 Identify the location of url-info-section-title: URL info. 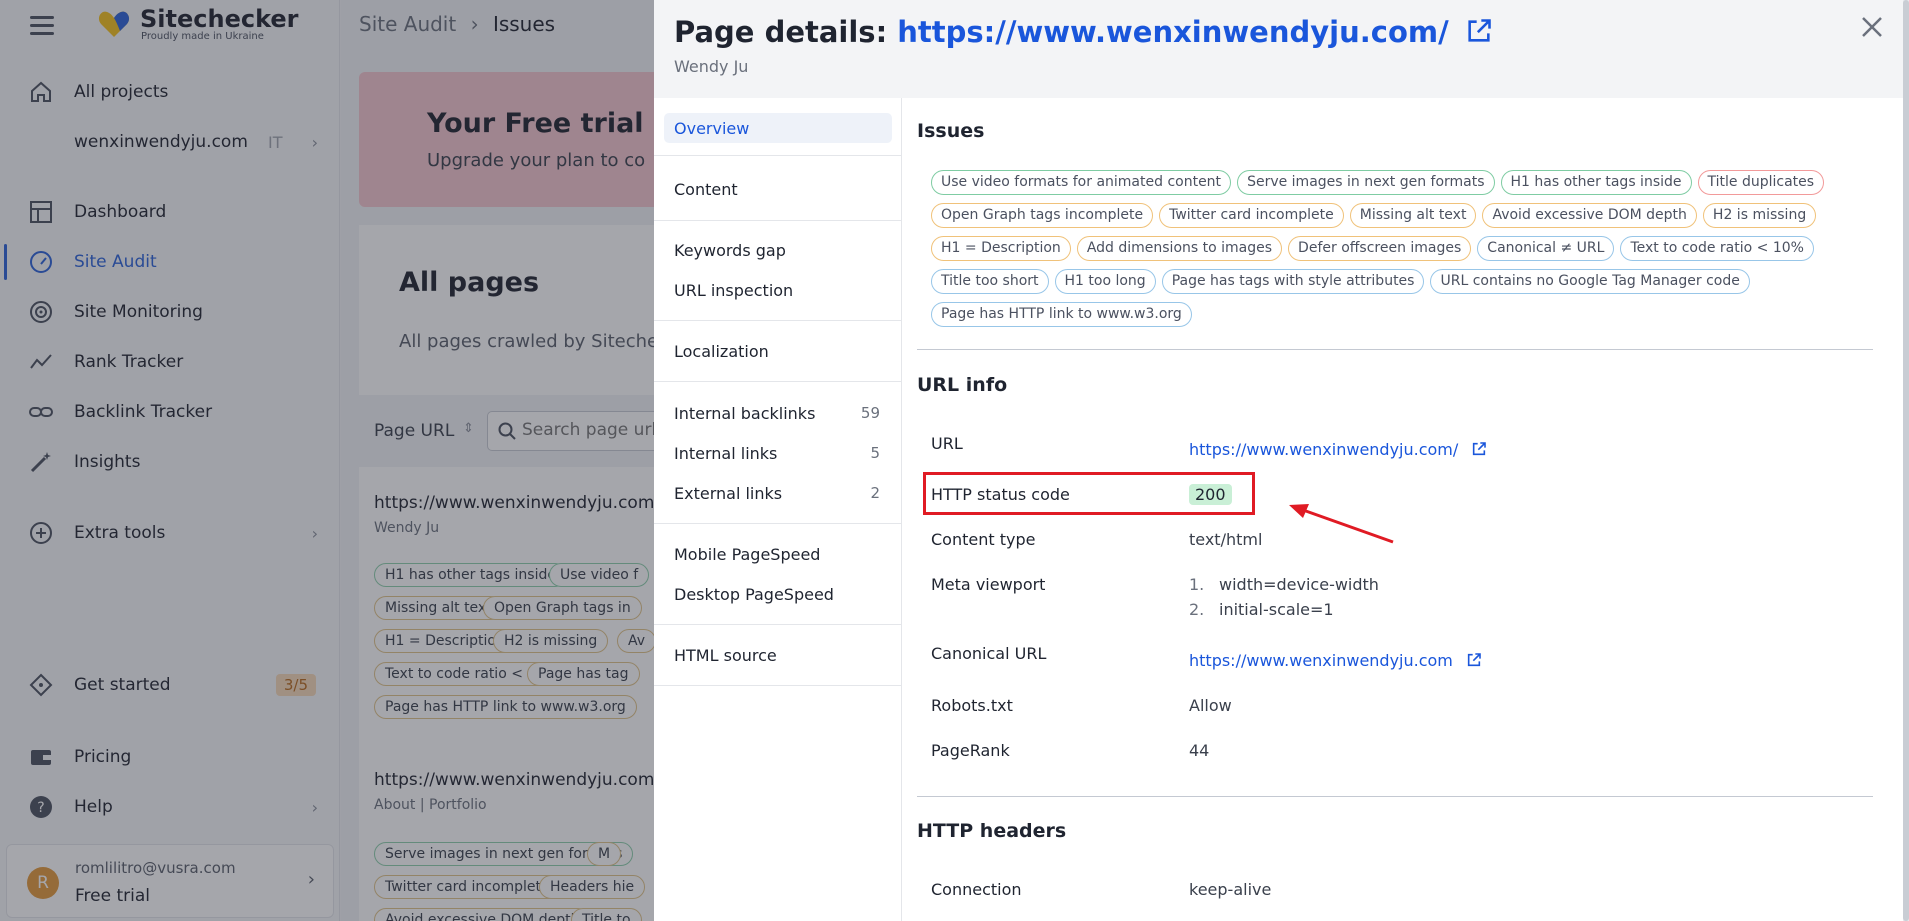
(962, 385).